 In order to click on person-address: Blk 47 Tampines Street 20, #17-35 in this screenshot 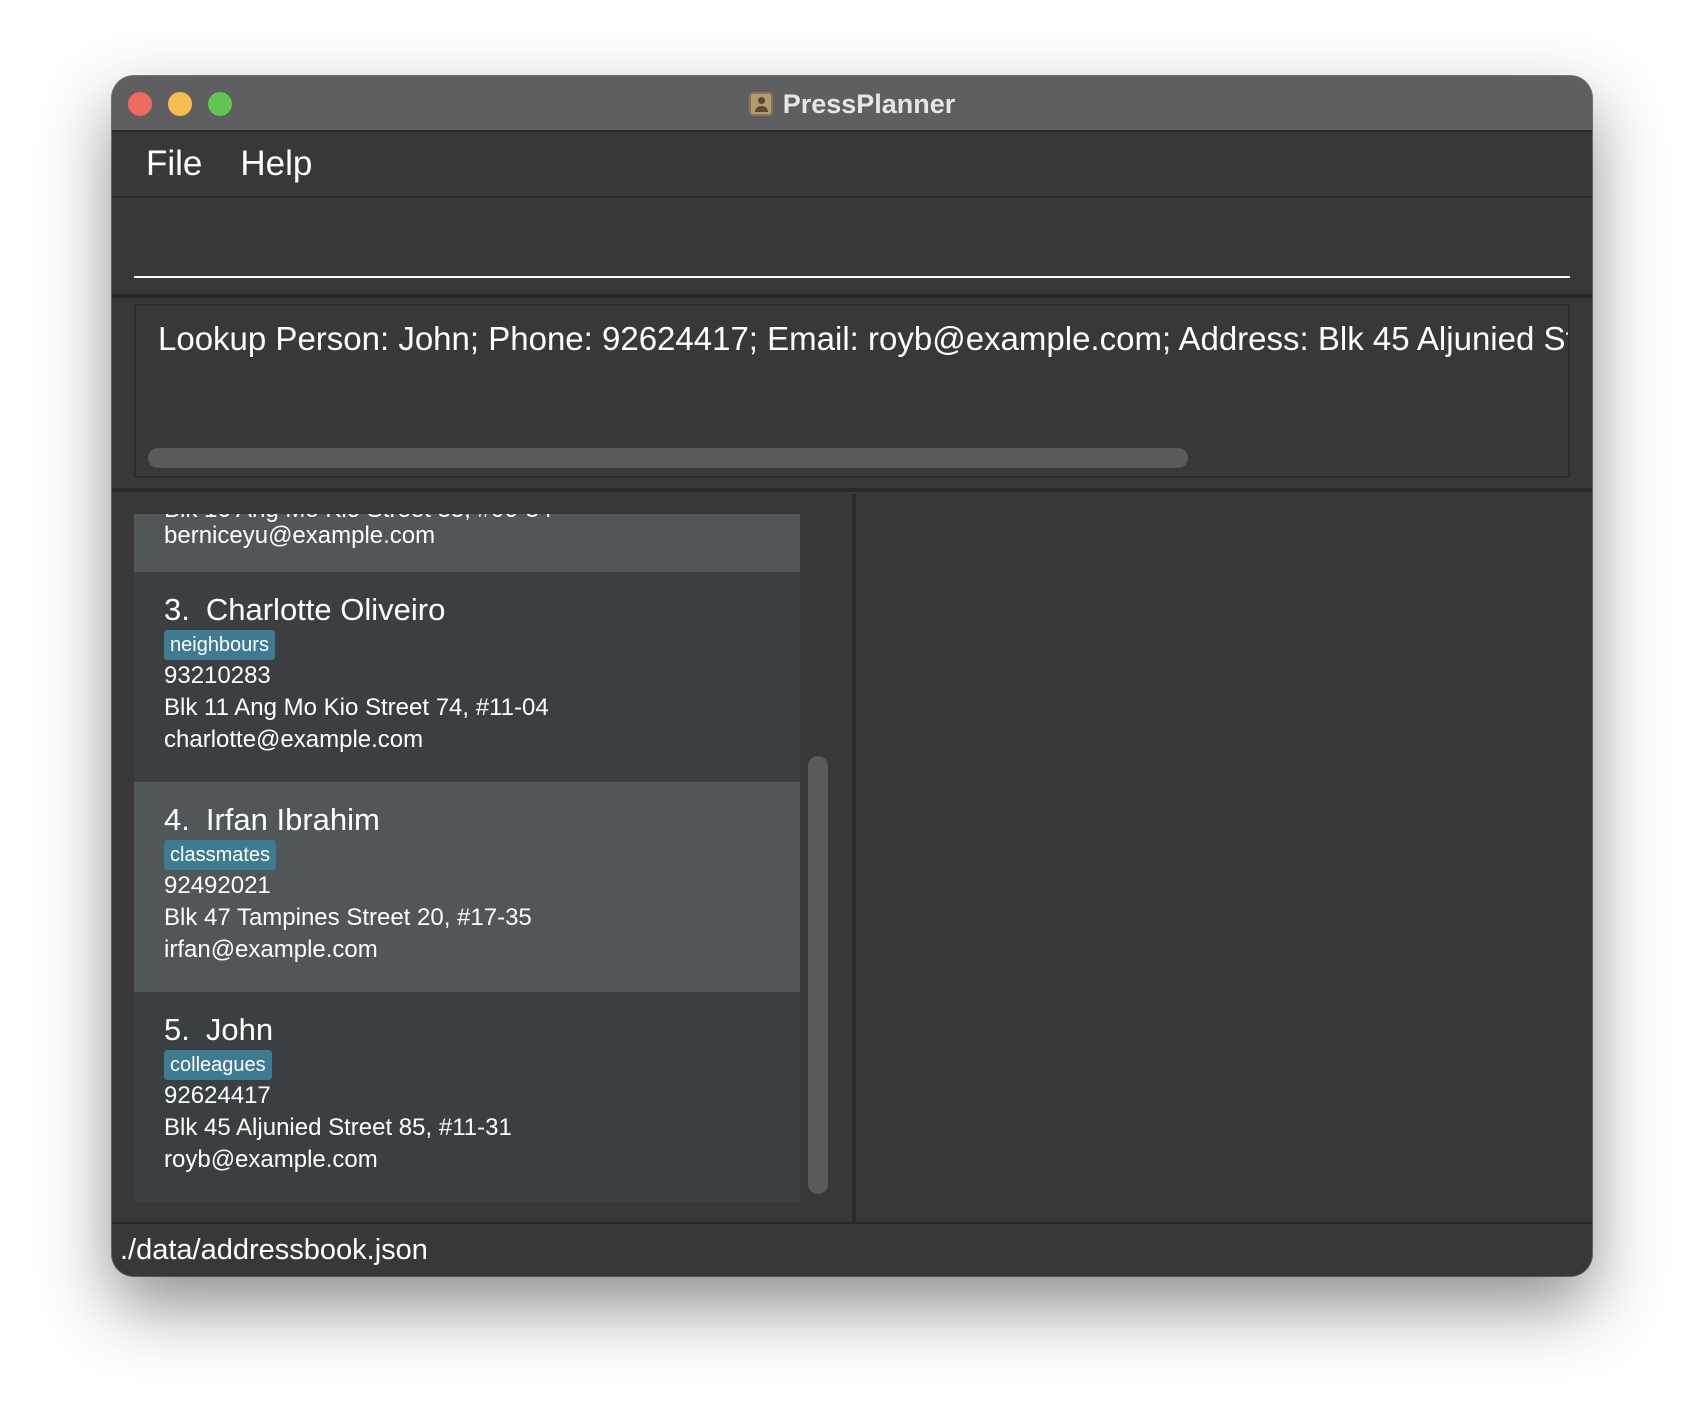, I will do `click(348, 917)`.